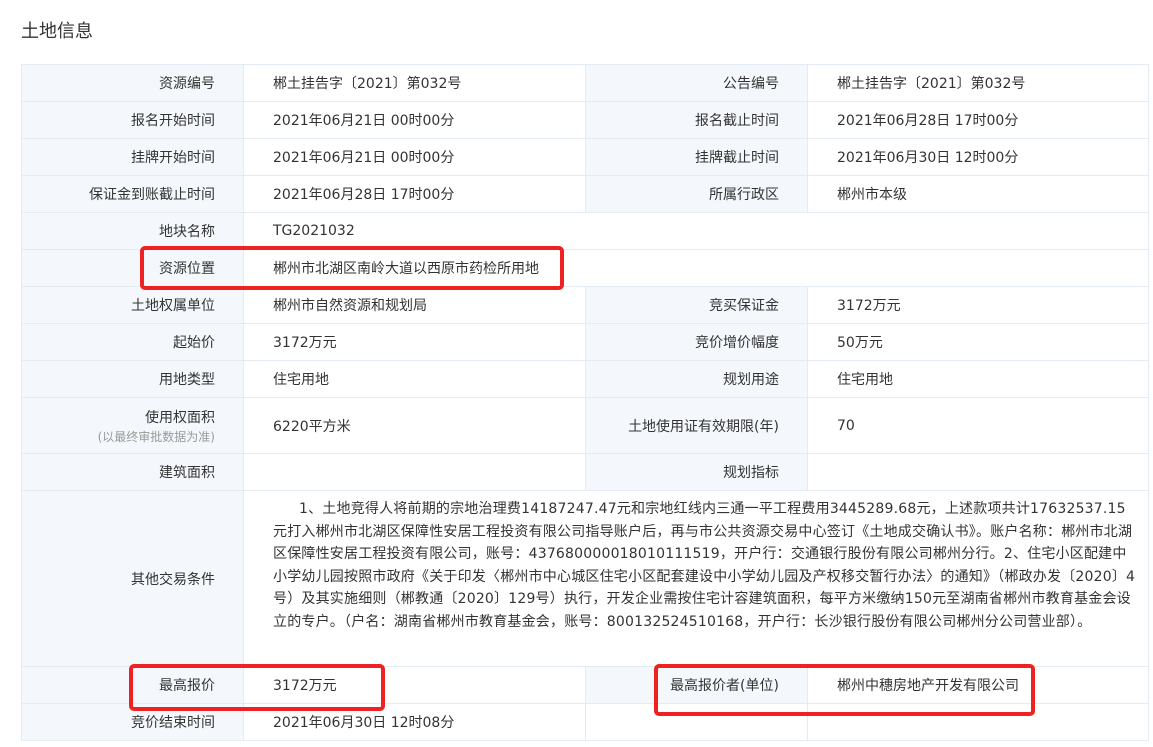  I want to click on table-row: 竞价结束时间 2021年06月30日 12时08分, so click(585, 722).